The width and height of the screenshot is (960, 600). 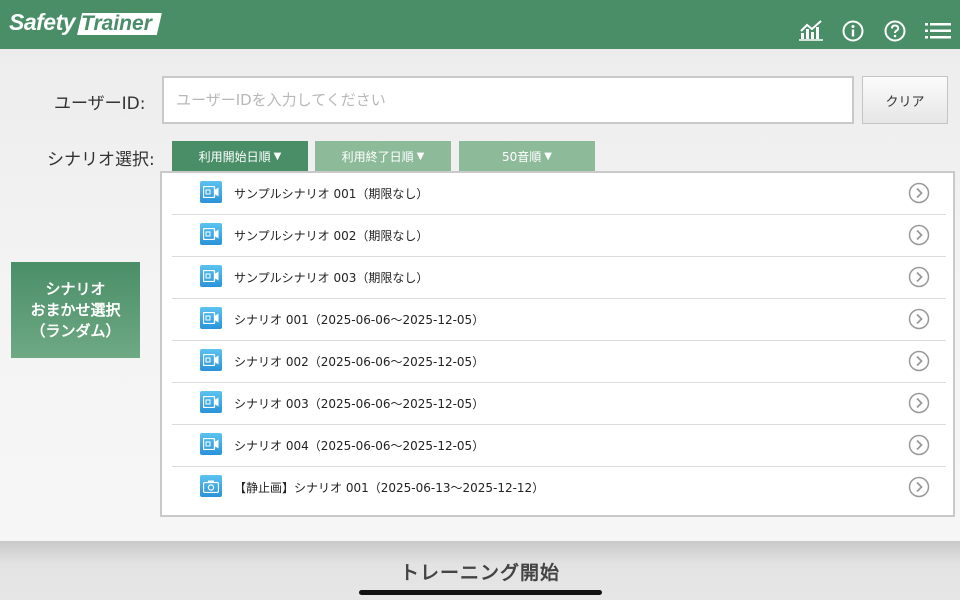 I want to click on logo-trainer: Trainer, so click(x=119, y=24).